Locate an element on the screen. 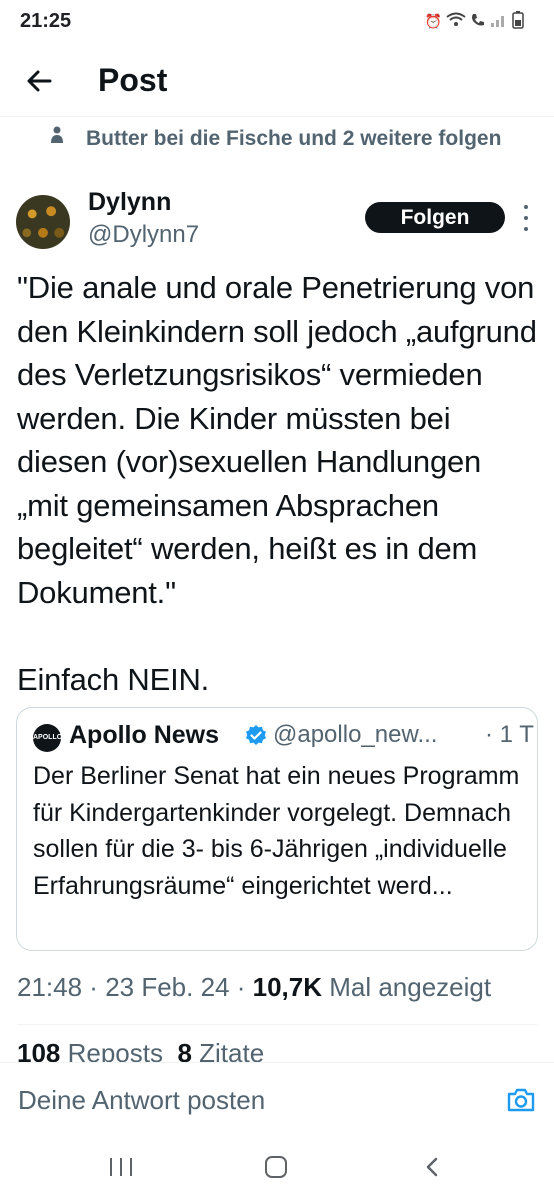 This screenshot has height=1200, width=554. page-title: Post is located at coordinates (133, 80).